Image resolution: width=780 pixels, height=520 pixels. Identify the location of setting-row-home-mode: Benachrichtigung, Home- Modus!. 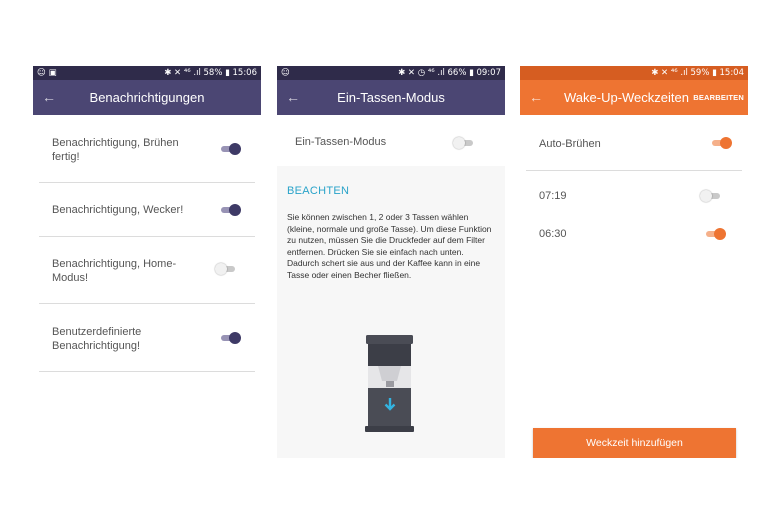
(147, 270).